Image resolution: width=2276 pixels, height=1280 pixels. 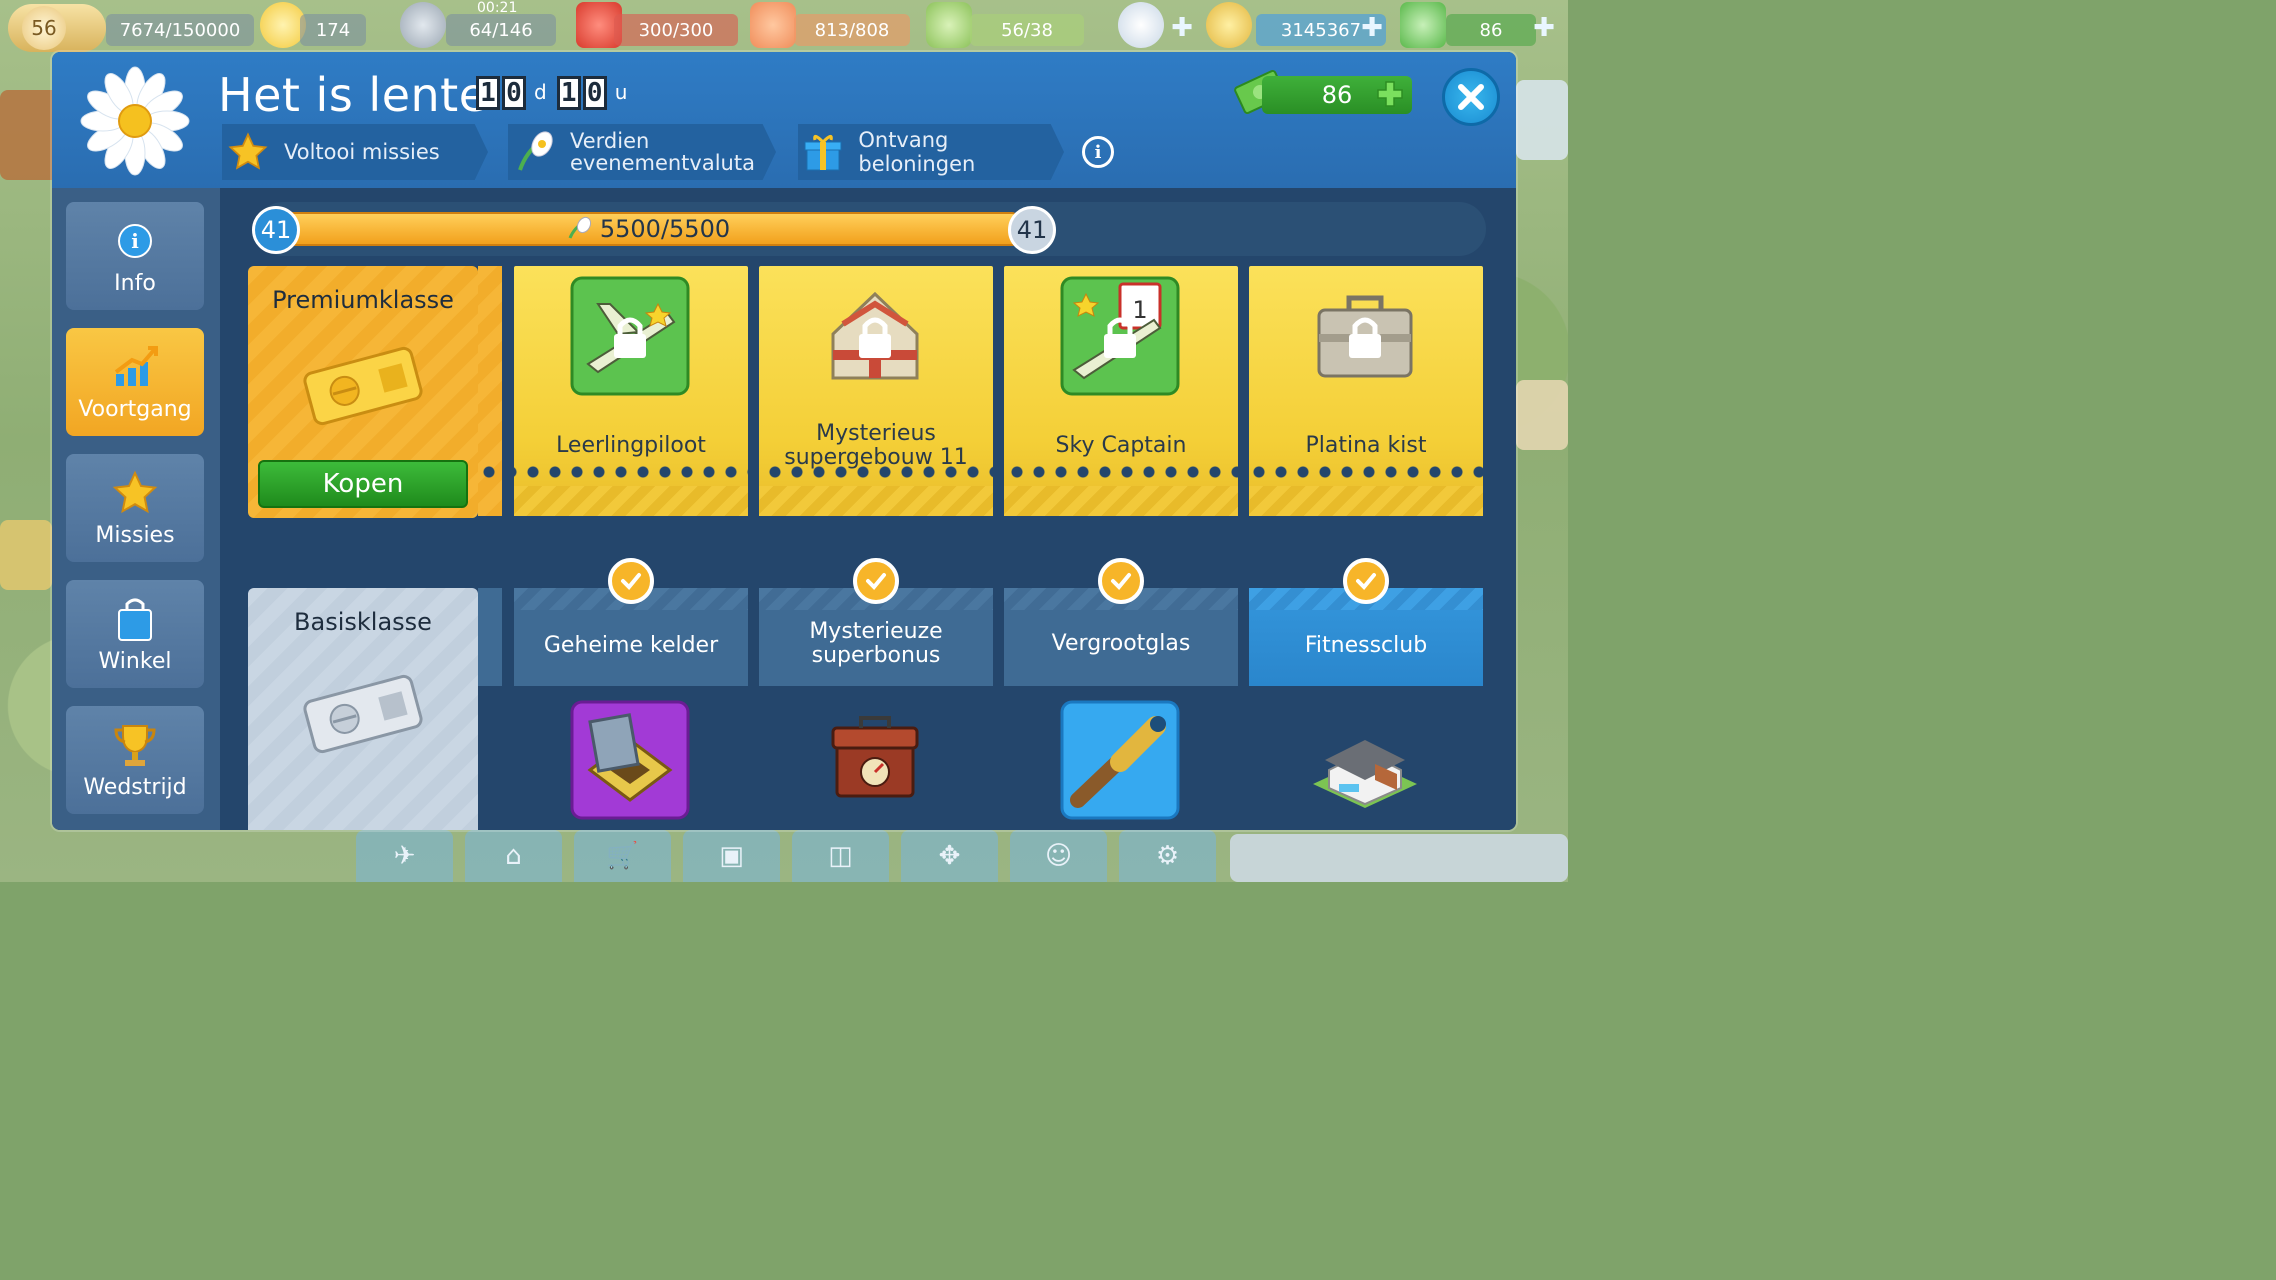 I want to click on gift-icon, so click(x=823, y=152).